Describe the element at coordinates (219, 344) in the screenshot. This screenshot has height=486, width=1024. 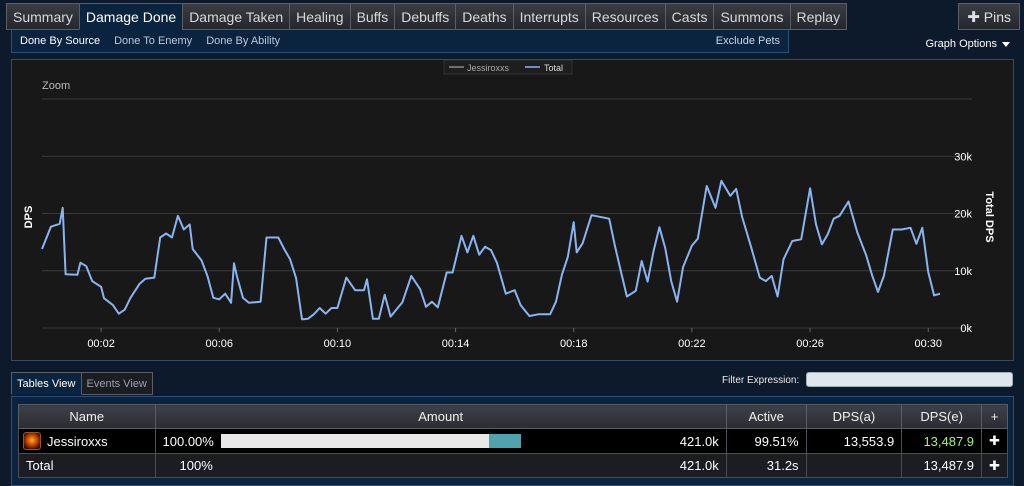
I see `x-tick-label: 00:06` at that location.